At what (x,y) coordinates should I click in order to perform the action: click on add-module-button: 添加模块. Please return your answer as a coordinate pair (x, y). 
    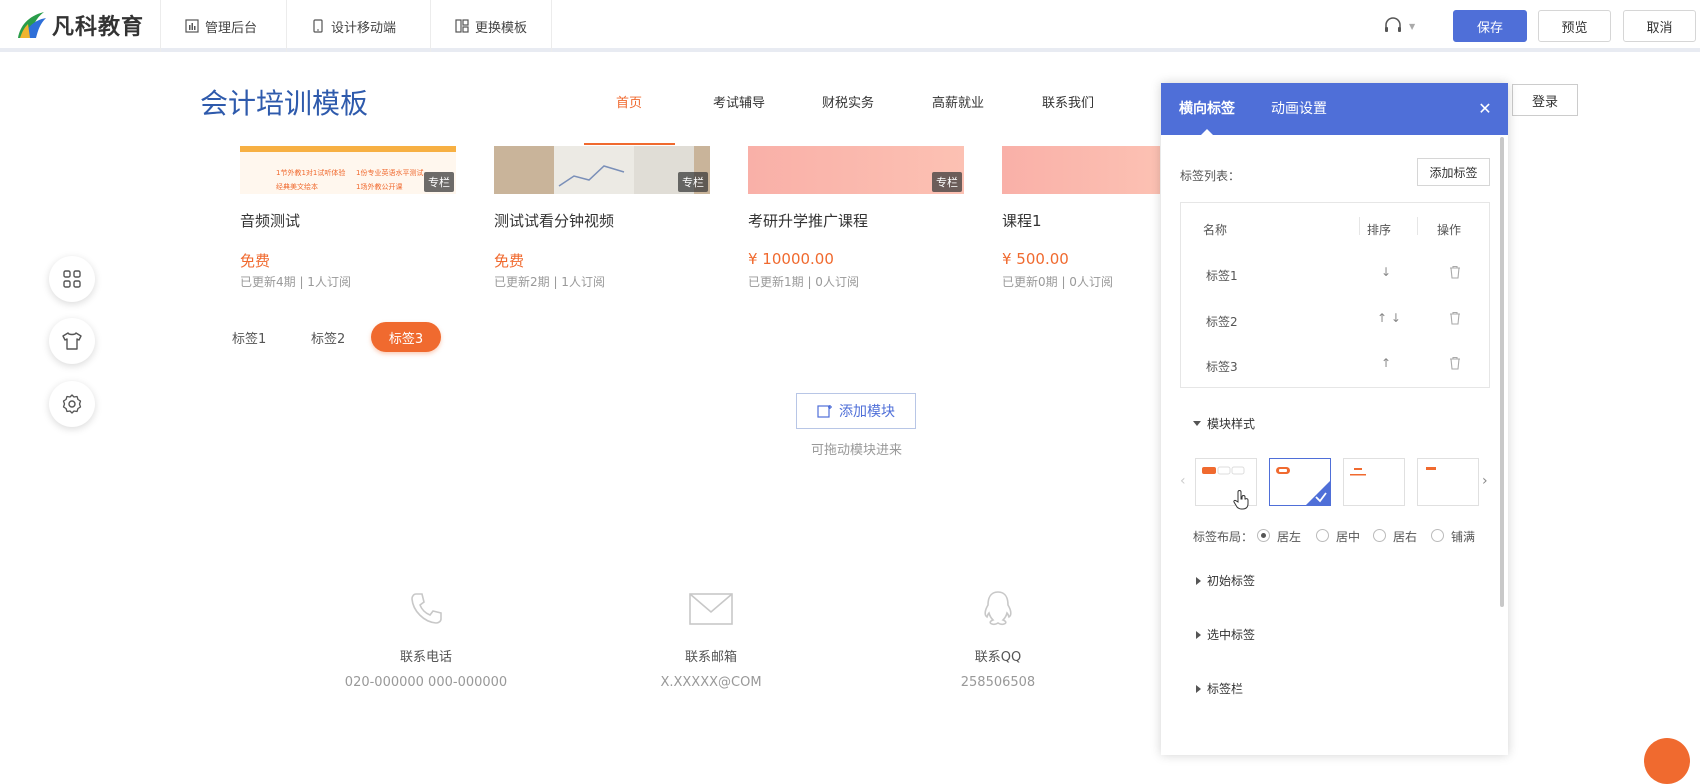
    Looking at the image, I should click on (856, 411).